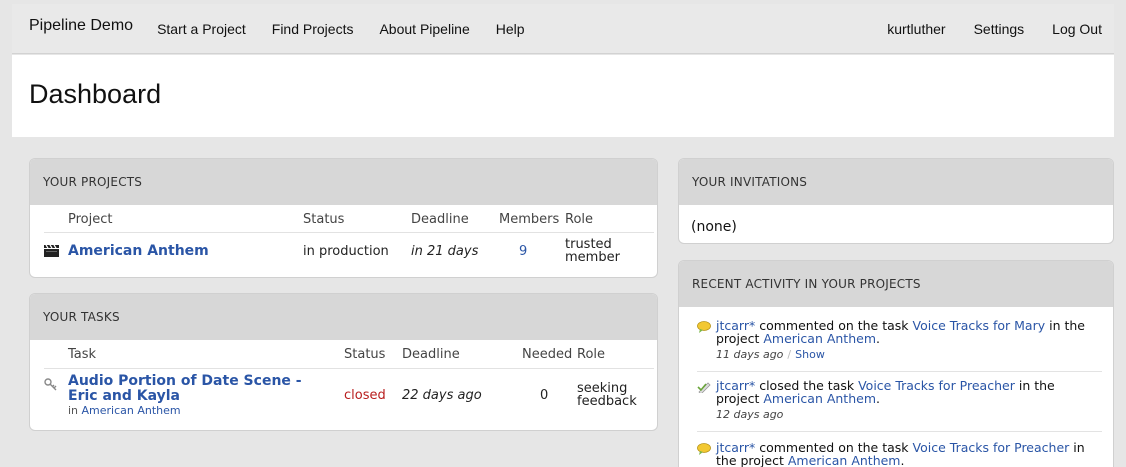 This screenshot has width=1126, height=467. I want to click on col-role: Role, so click(609, 220).